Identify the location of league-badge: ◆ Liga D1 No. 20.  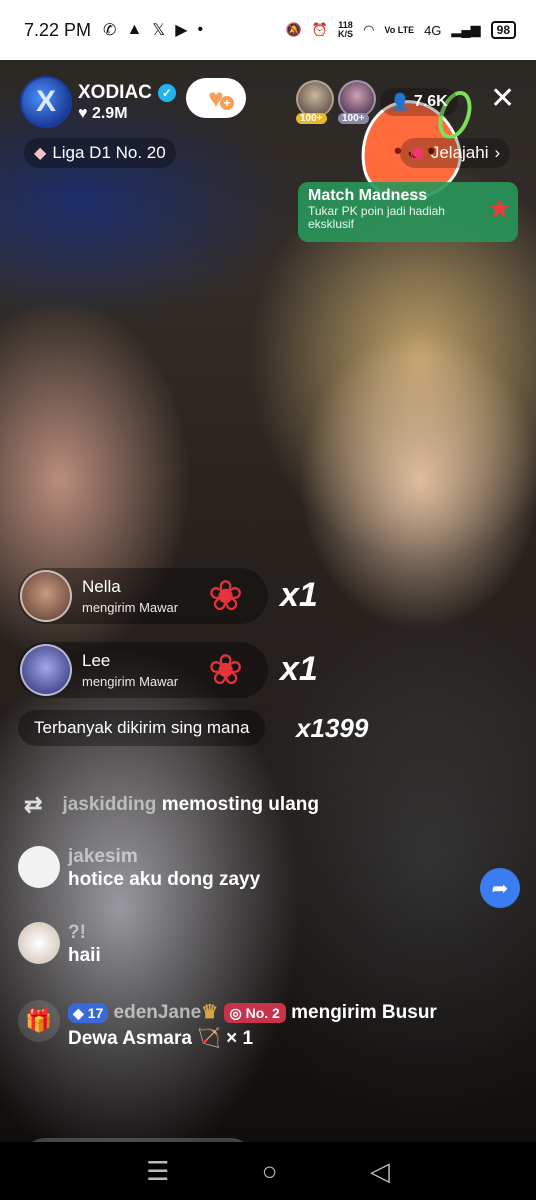
(100, 153).